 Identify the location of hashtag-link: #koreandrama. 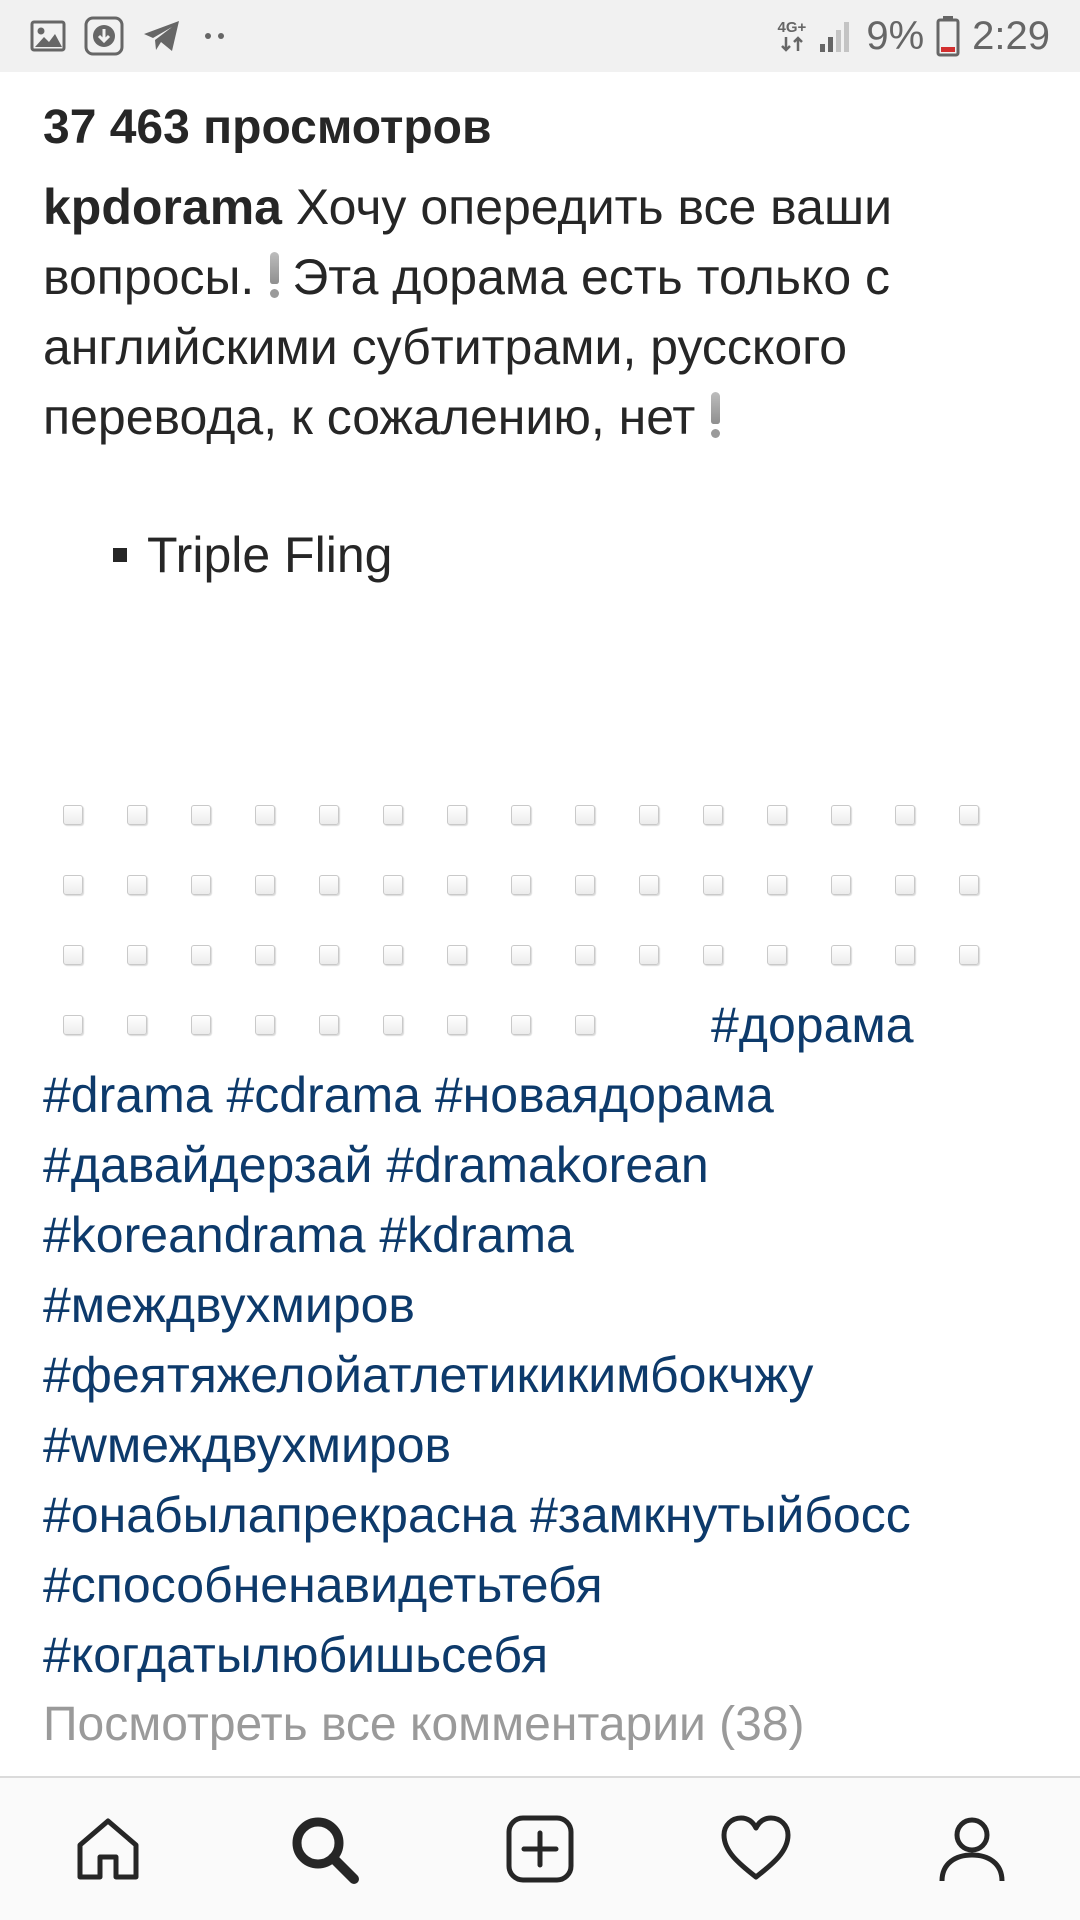
(204, 1235).